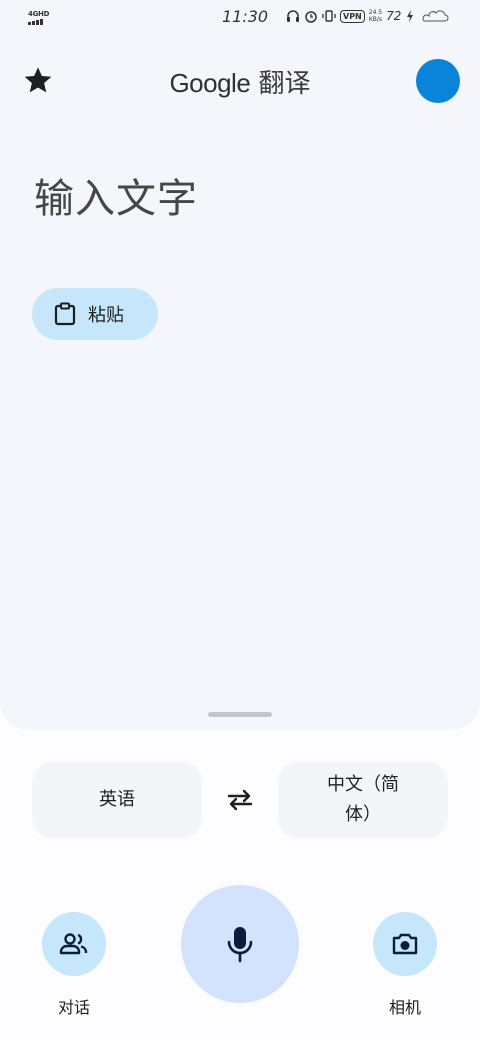 The height and width of the screenshot is (1040, 480). Describe the element at coordinates (293, 16) in the screenshot. I see `headphones-icon` at that location.